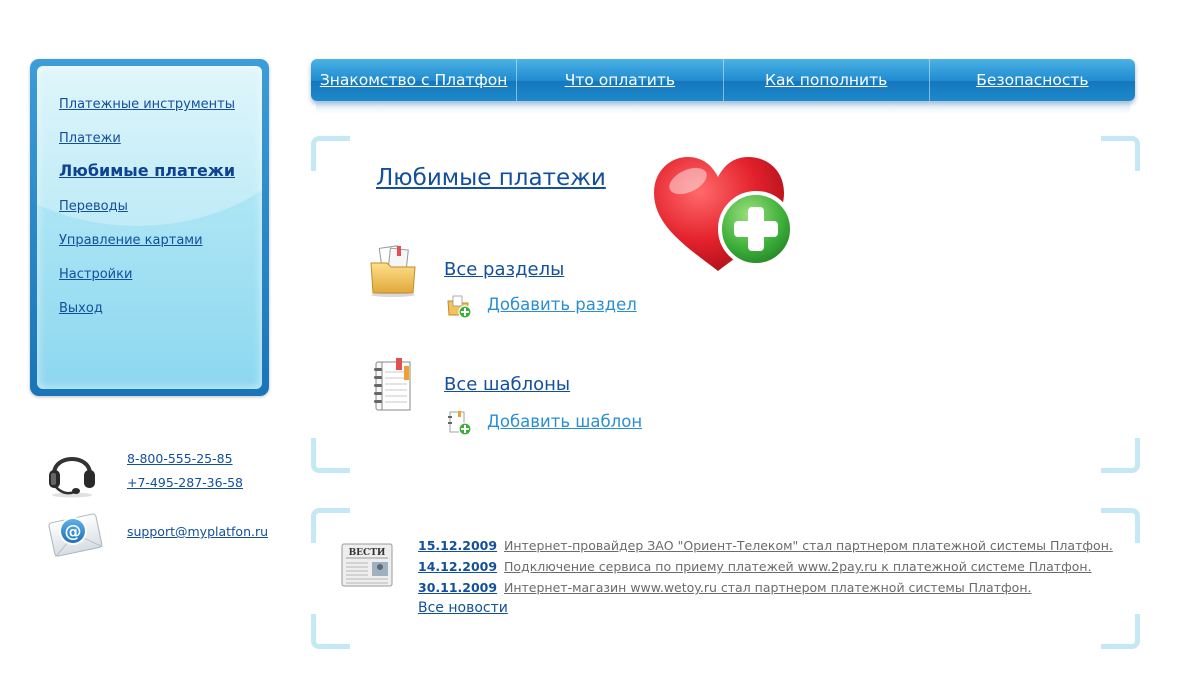 The height and width of the screenshot is (700, 1181). What do you see at coordinates (491, 178) in the screenshot?
I see `page-title: Любимые платежи` at bounding box center [491, 178].